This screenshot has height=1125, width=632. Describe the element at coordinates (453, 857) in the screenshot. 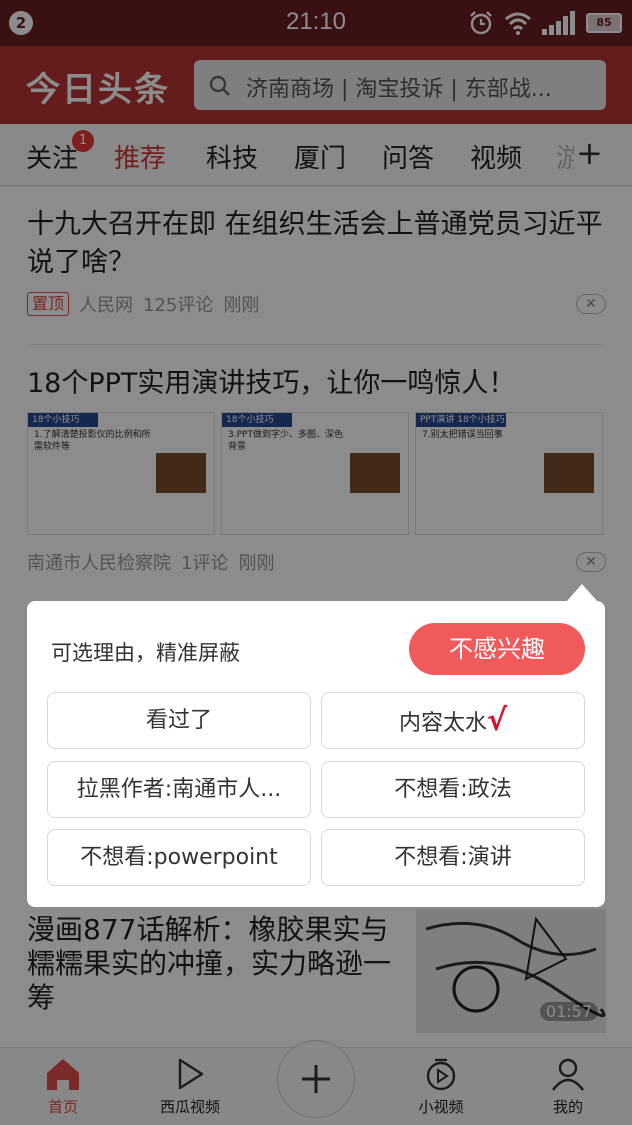

I see `reason-topic-speech: 不想看:演讲` at that location.